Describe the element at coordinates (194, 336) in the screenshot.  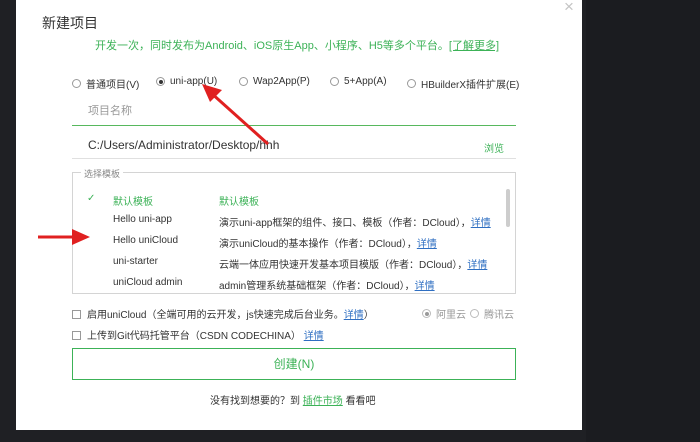
I see `git-upload-label: 上传到Git代码托管平台（CSDN CODECHINA）` at that location.